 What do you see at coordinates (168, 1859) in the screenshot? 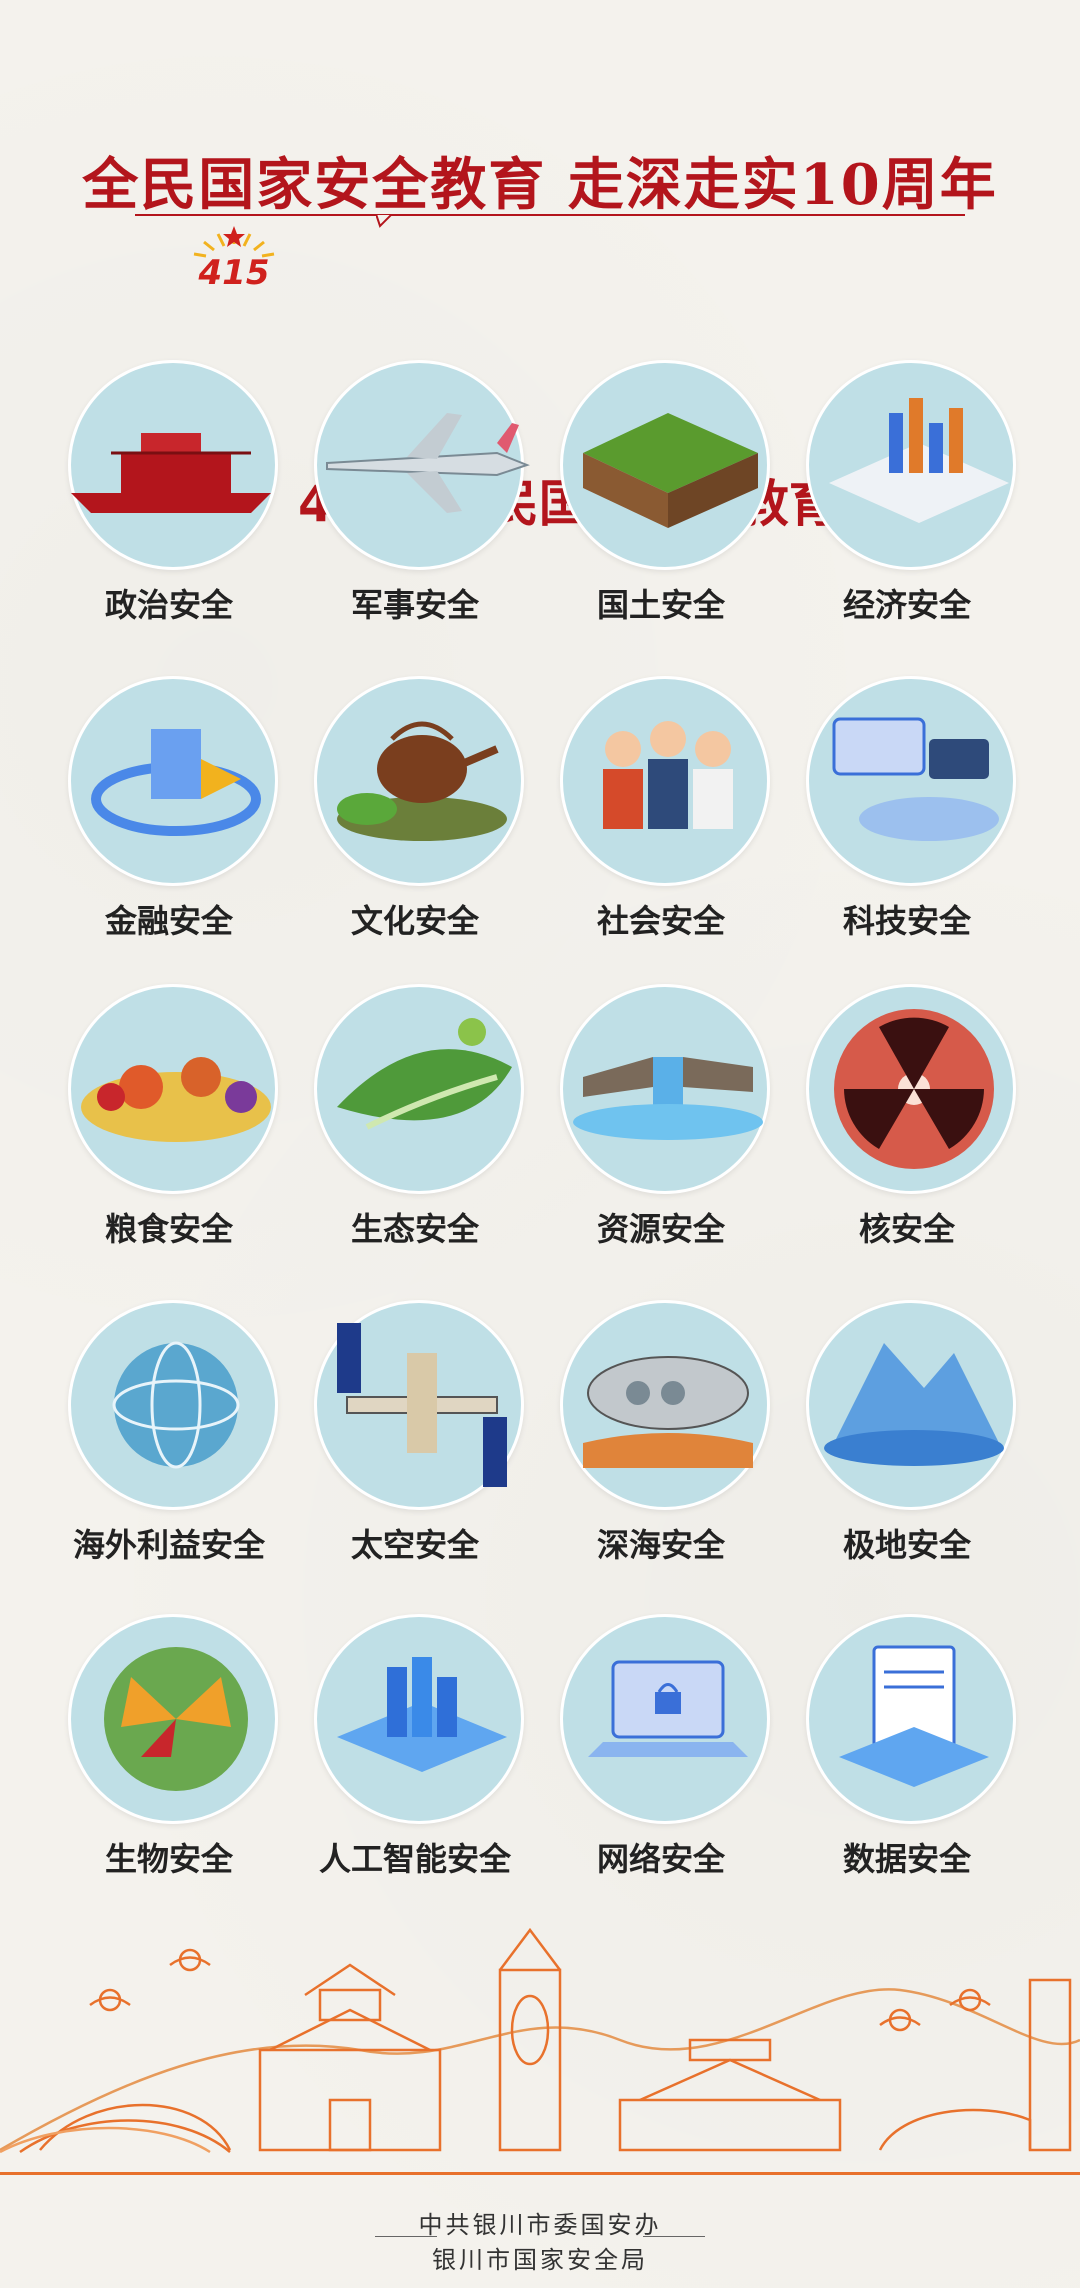
I see `topic-label: 生物安全` at bounding box center [168, 1859].